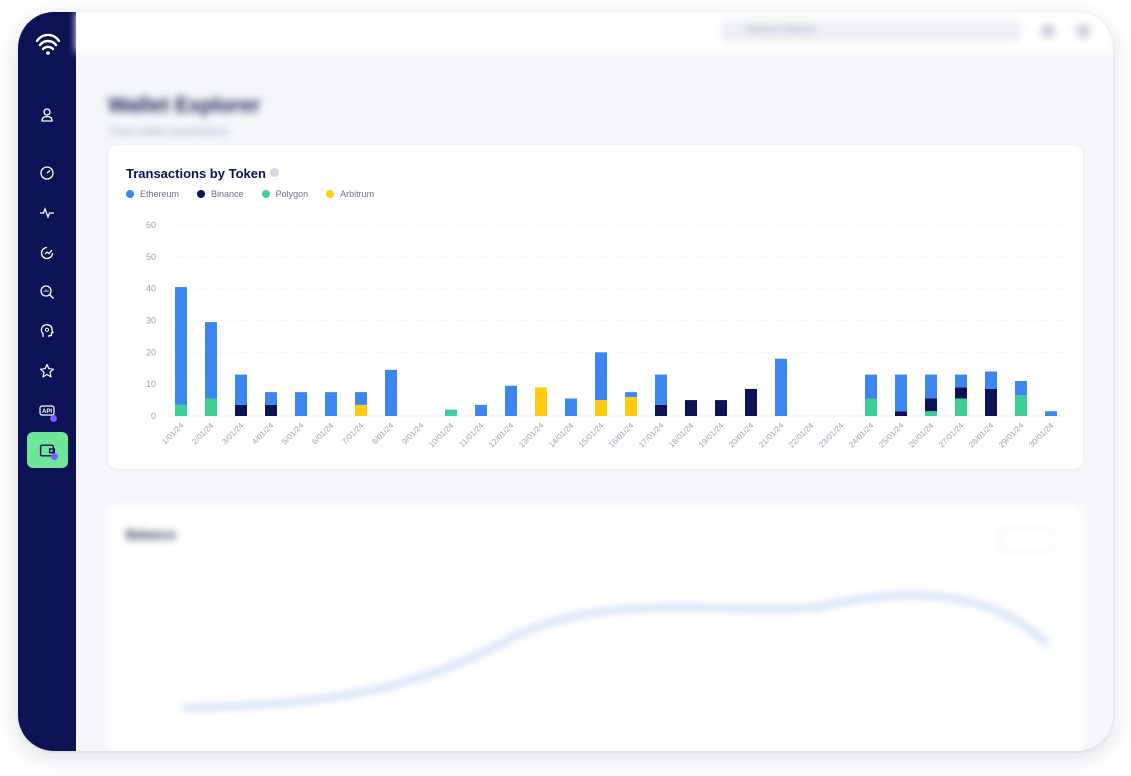 Image resolution: width=1131 pixels, height=776 pixels. Describe the element at coordinates (651, 435) in the screenshot. I see `x-tick-label: 17/01/24` at that location.